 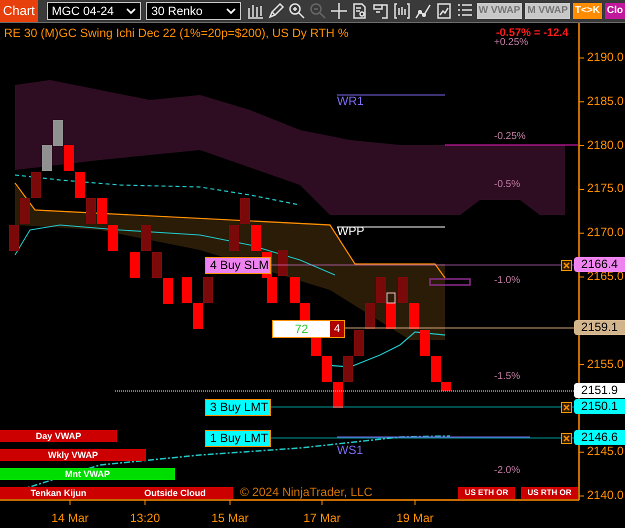 I want to click on indicator-label: Tenkan Kijun, so click(x=58, y=493).